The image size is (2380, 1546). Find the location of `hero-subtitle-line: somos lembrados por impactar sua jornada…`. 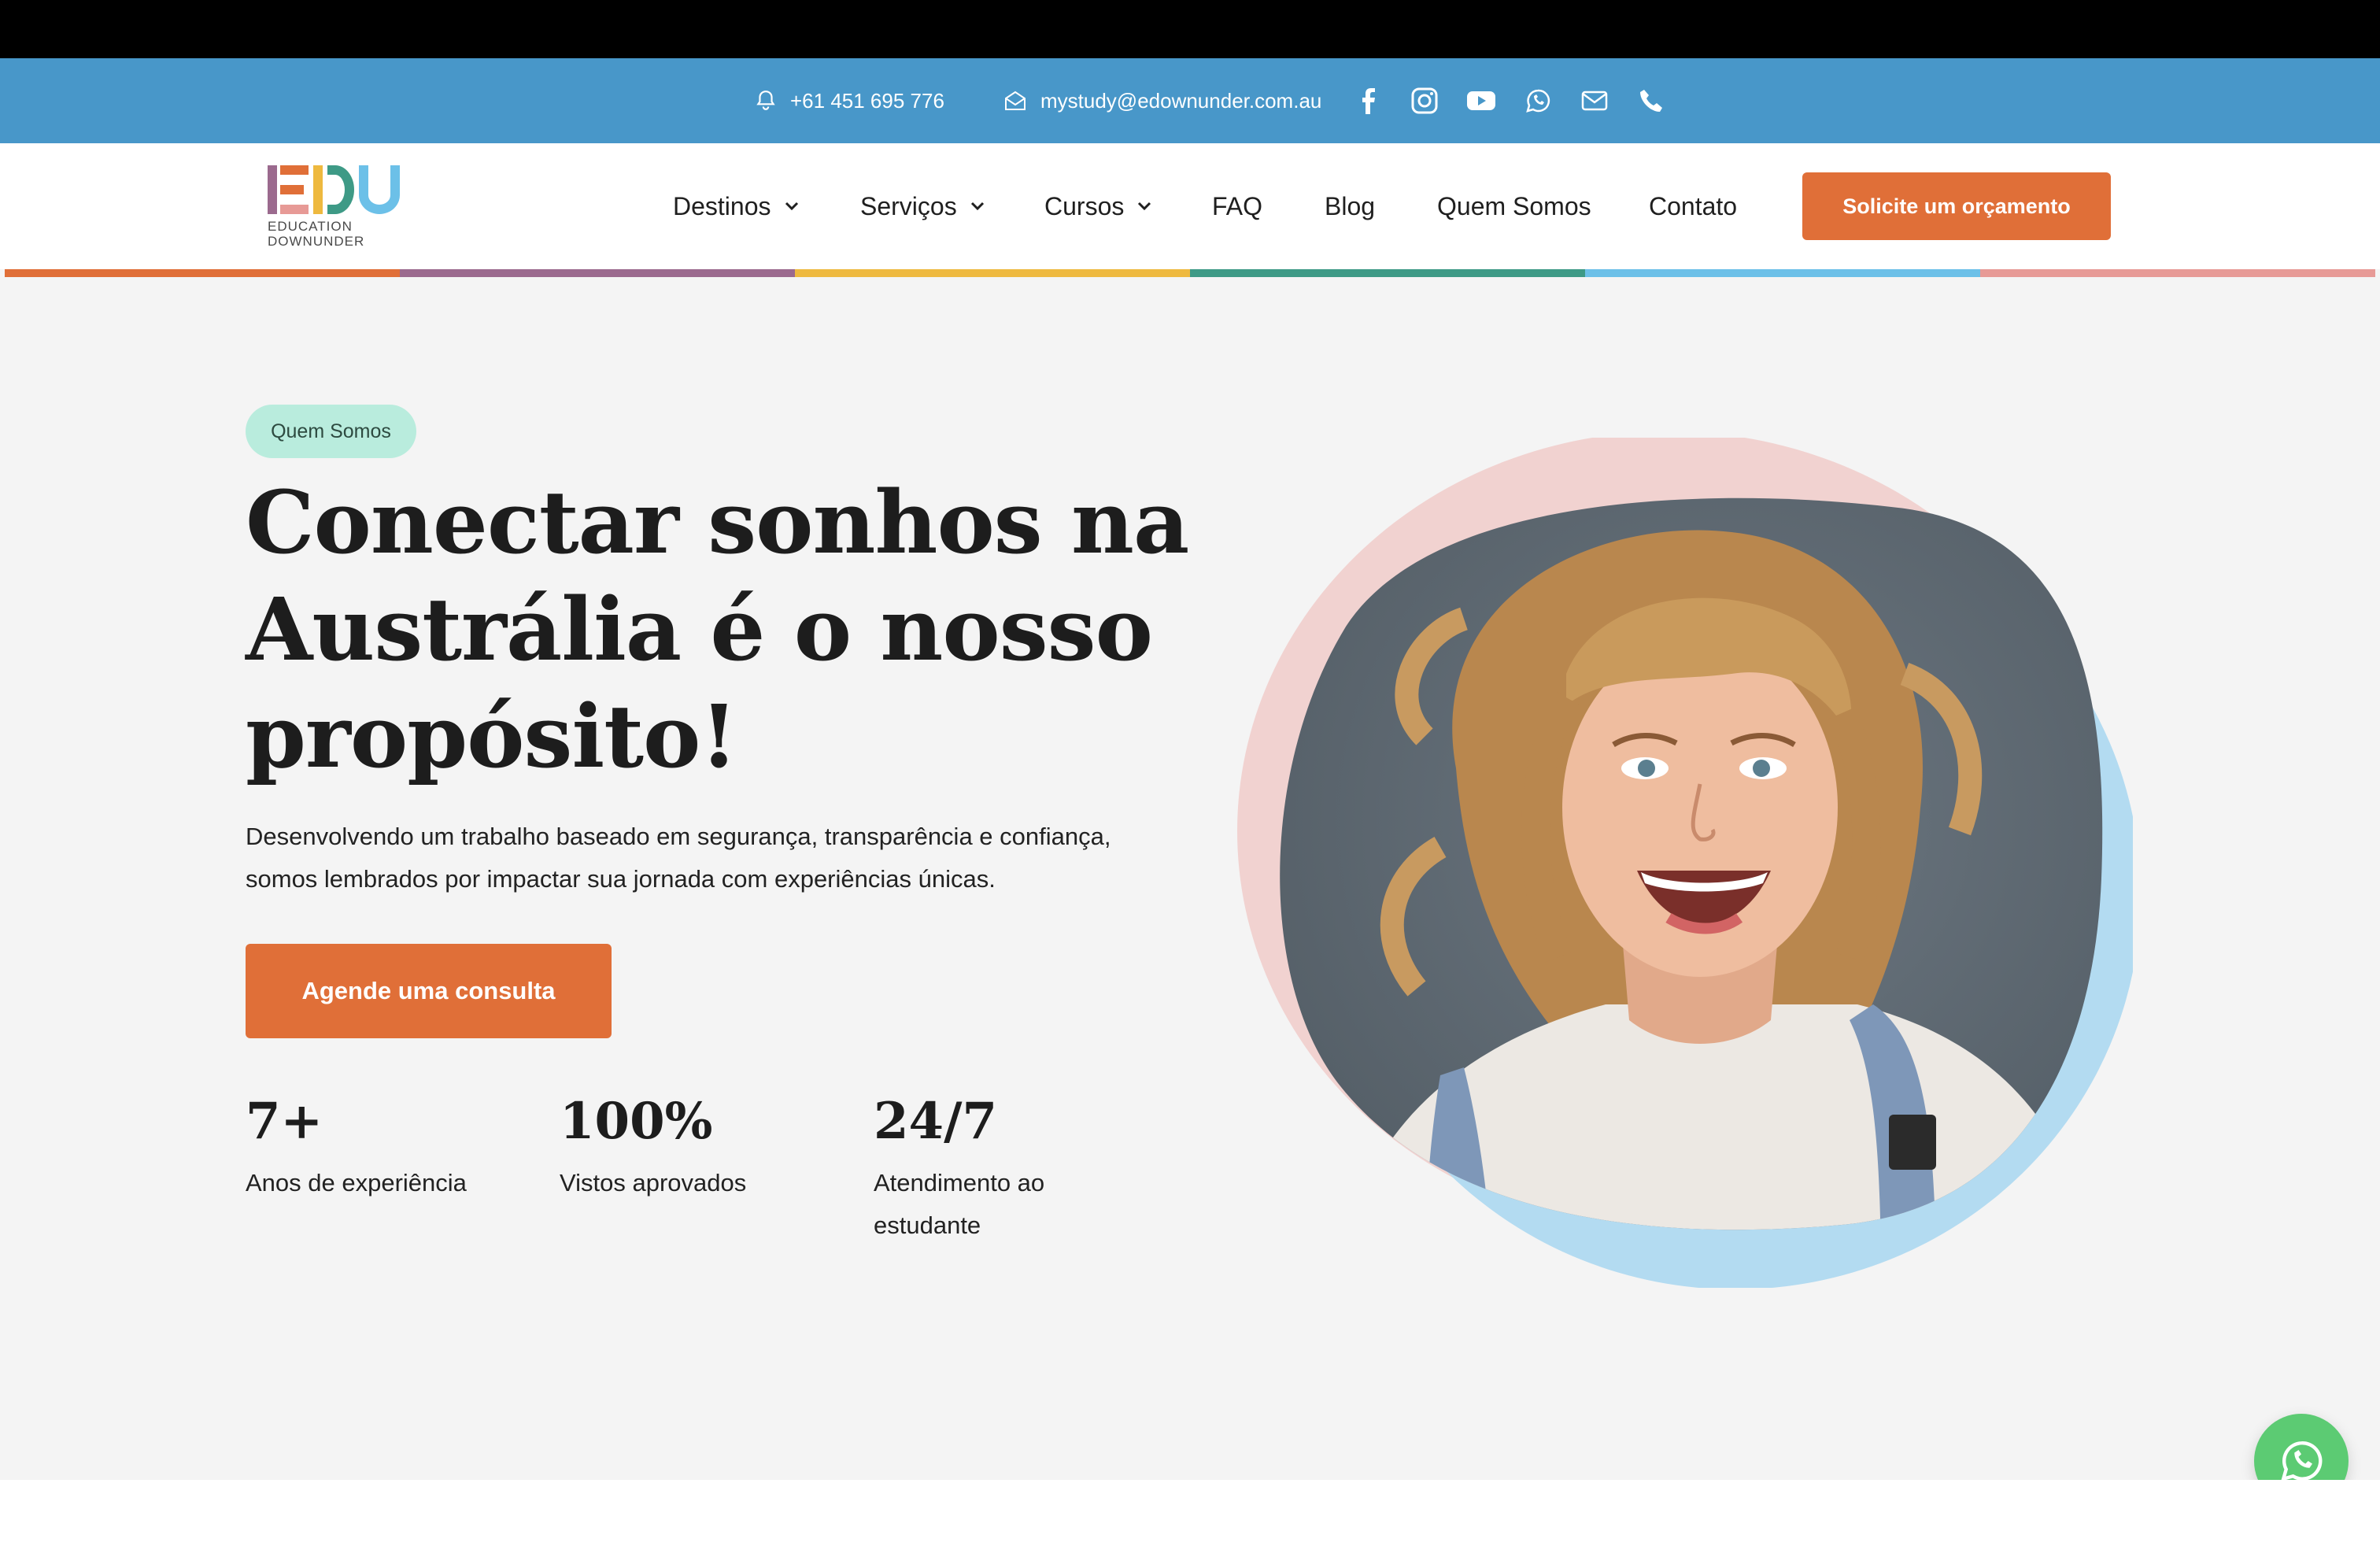

hero-subtitle-line: somos lembrados por impactar sua jornada… is located at coordinates (621, 879).